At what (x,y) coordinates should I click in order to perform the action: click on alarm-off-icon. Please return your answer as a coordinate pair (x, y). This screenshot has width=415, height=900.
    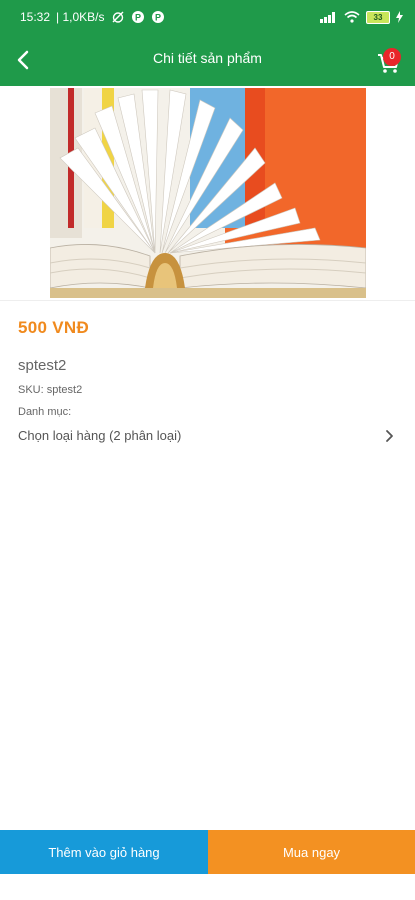
    Looking at the image, I should click on (118, 17).